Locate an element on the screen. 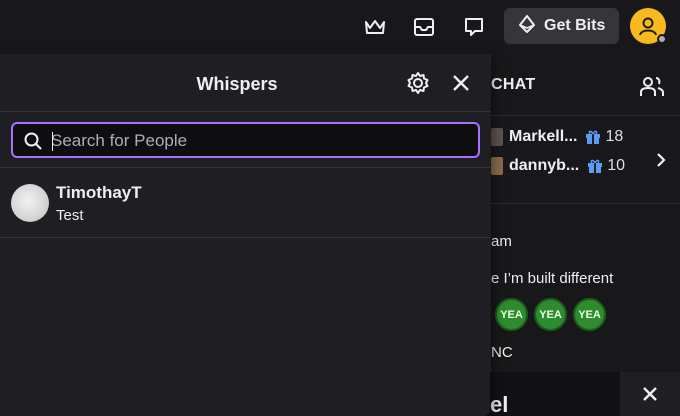 The width and height of the screenshot is (680, 416). inbox-icon is located at coordinates (424, 27).